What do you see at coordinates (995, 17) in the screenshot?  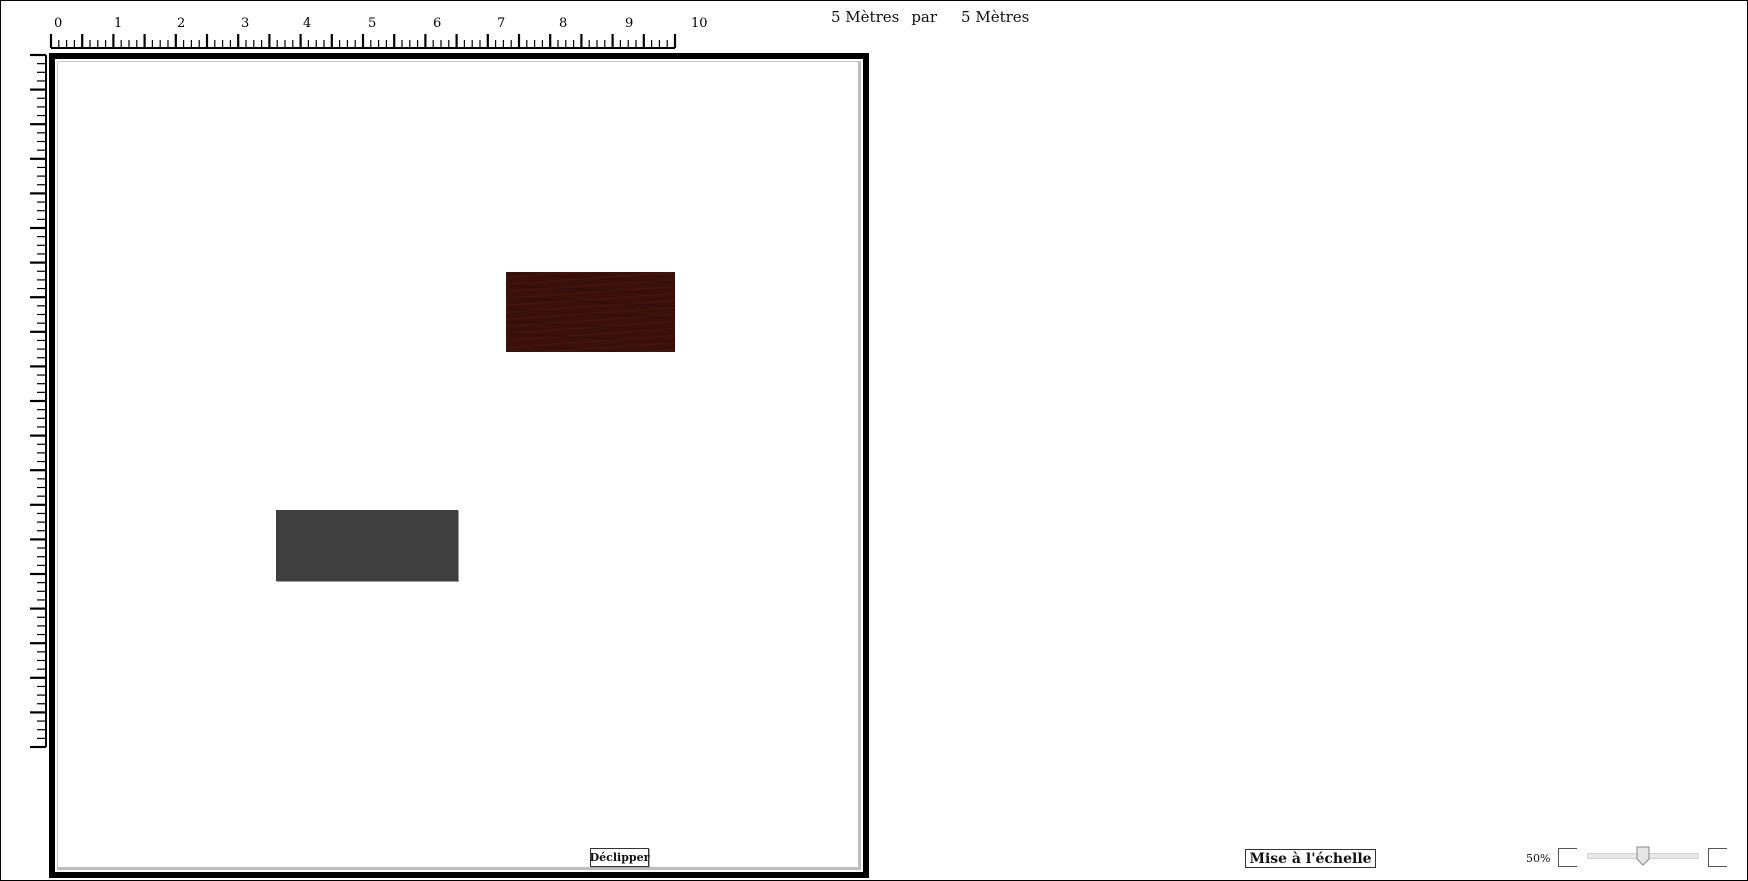 I see `height-text: 5 Mètres` at bounding box center [995, 17].